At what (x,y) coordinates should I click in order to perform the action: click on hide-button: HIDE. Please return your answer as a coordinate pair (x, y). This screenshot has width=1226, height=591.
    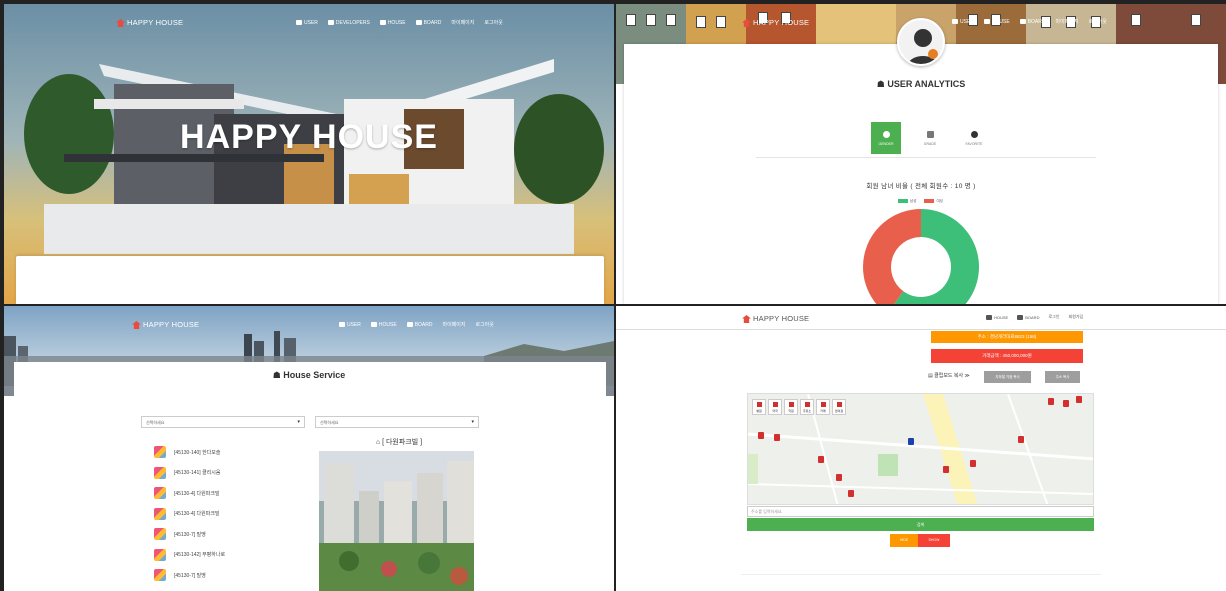
    Looking at the image, I should click on (904, 540).